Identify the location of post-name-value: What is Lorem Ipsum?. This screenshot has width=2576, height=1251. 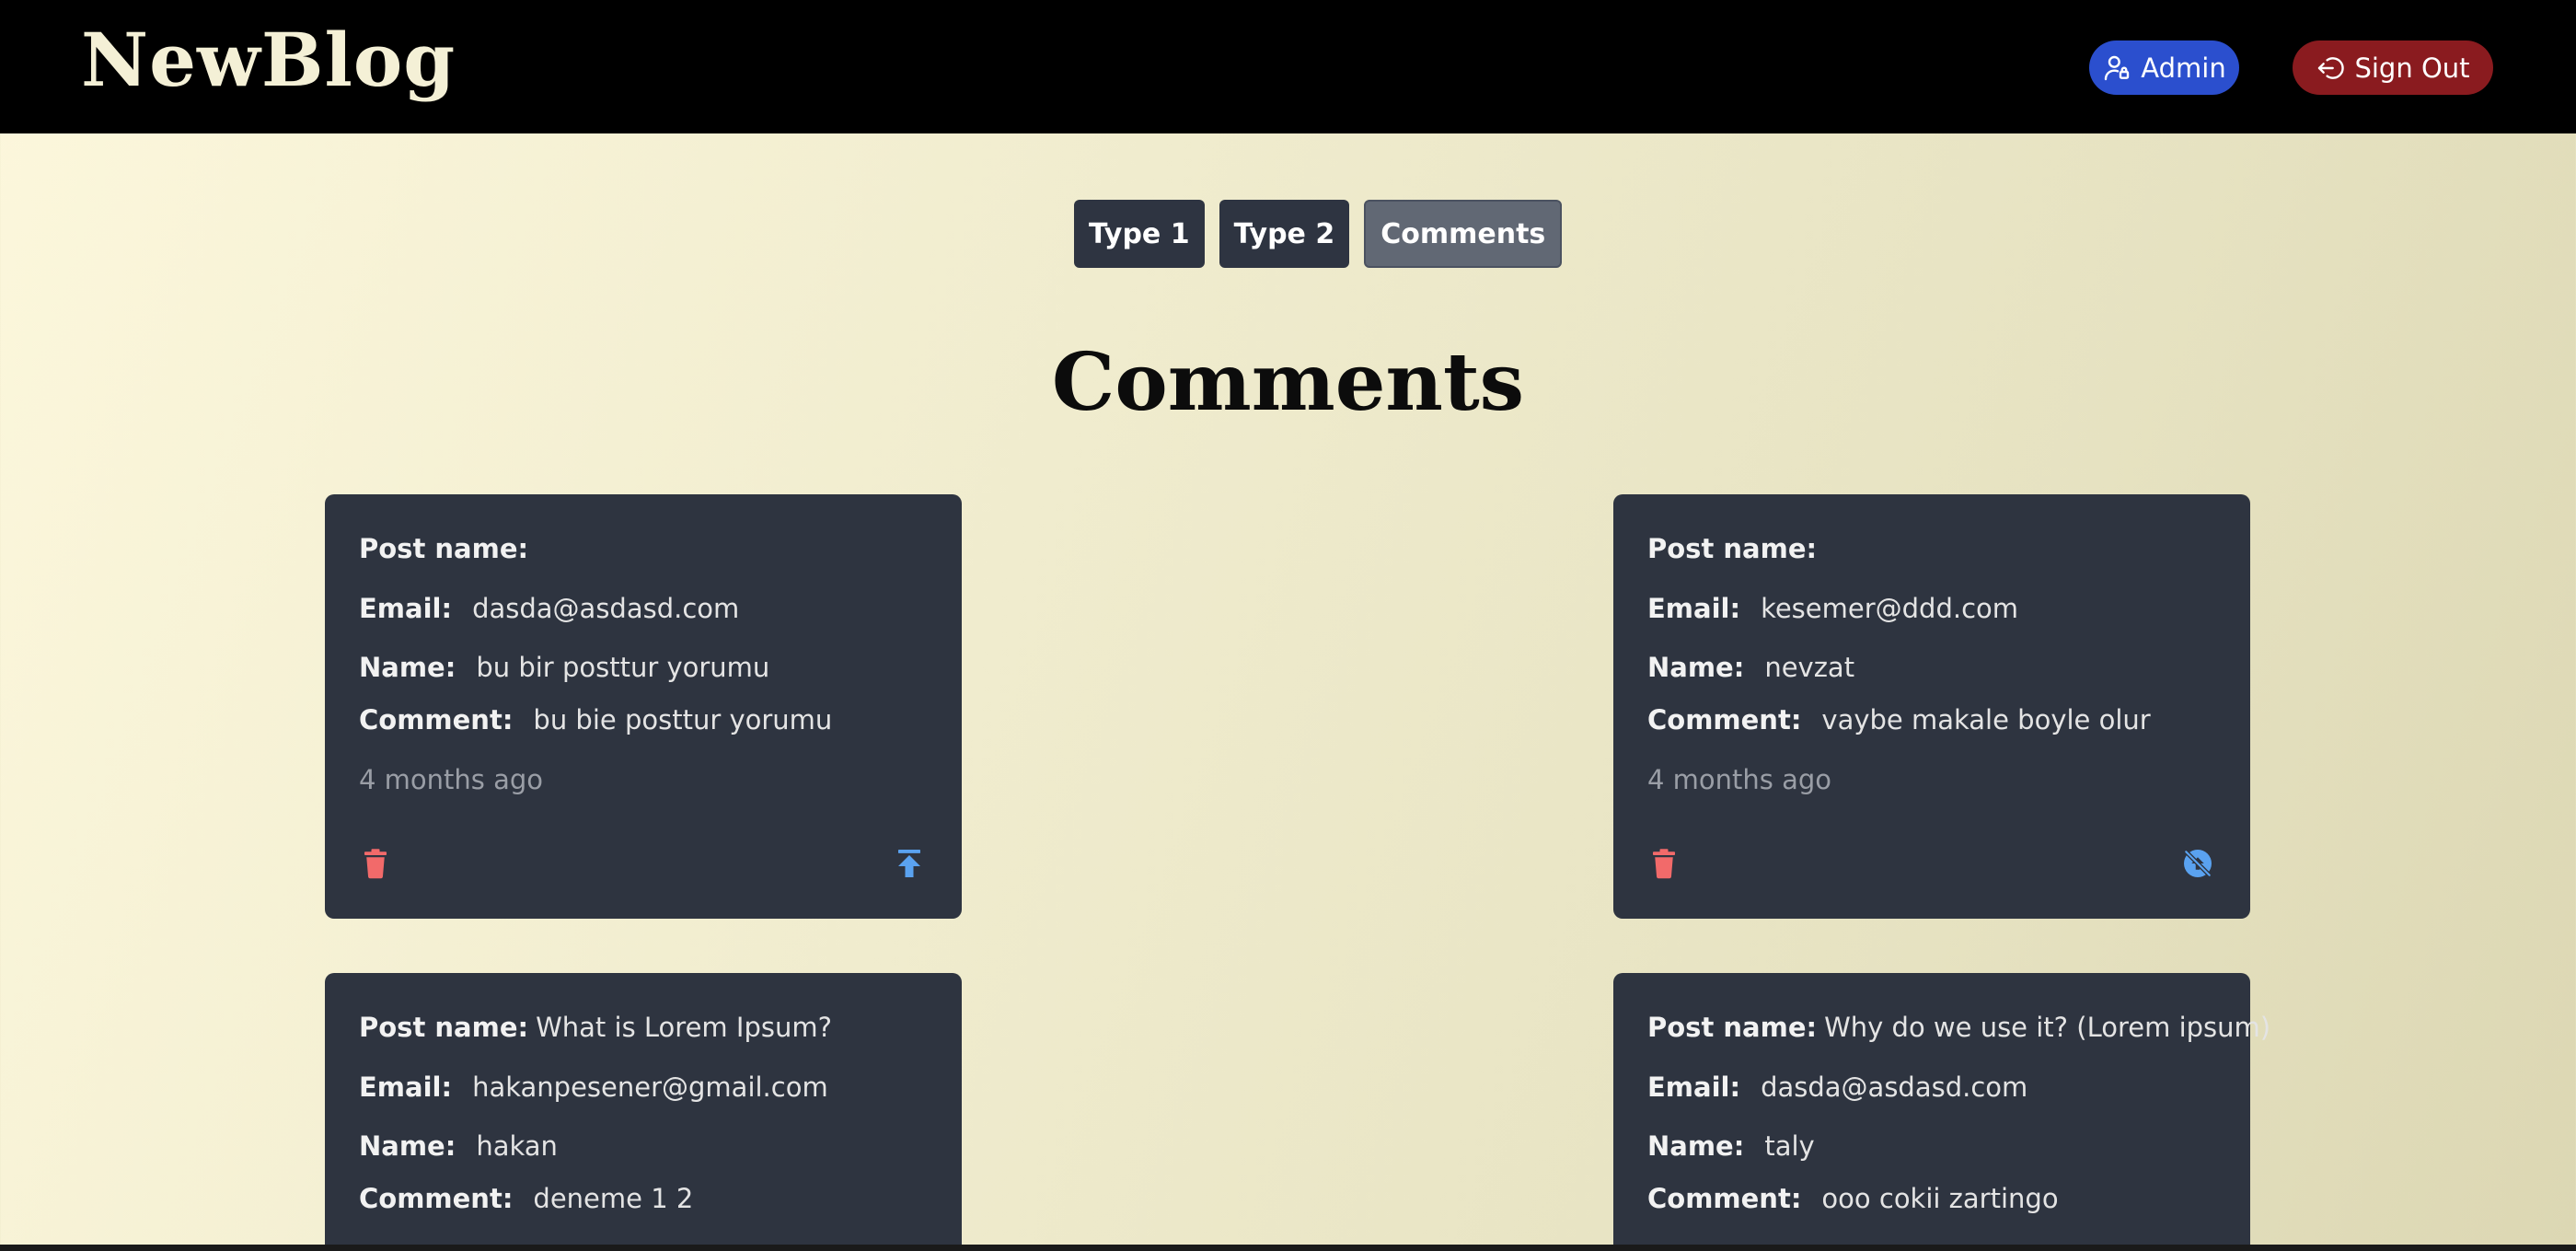
(684, 1027).